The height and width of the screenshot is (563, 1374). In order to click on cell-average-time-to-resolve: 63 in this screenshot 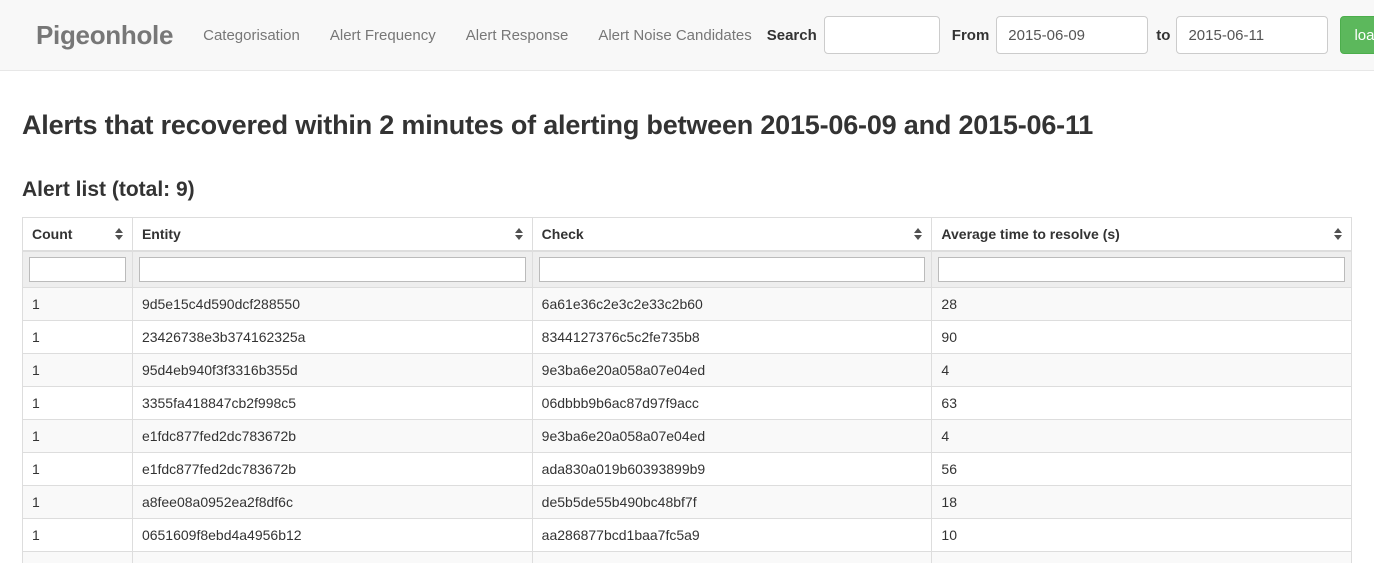, I will do `click(1141, 402)`.